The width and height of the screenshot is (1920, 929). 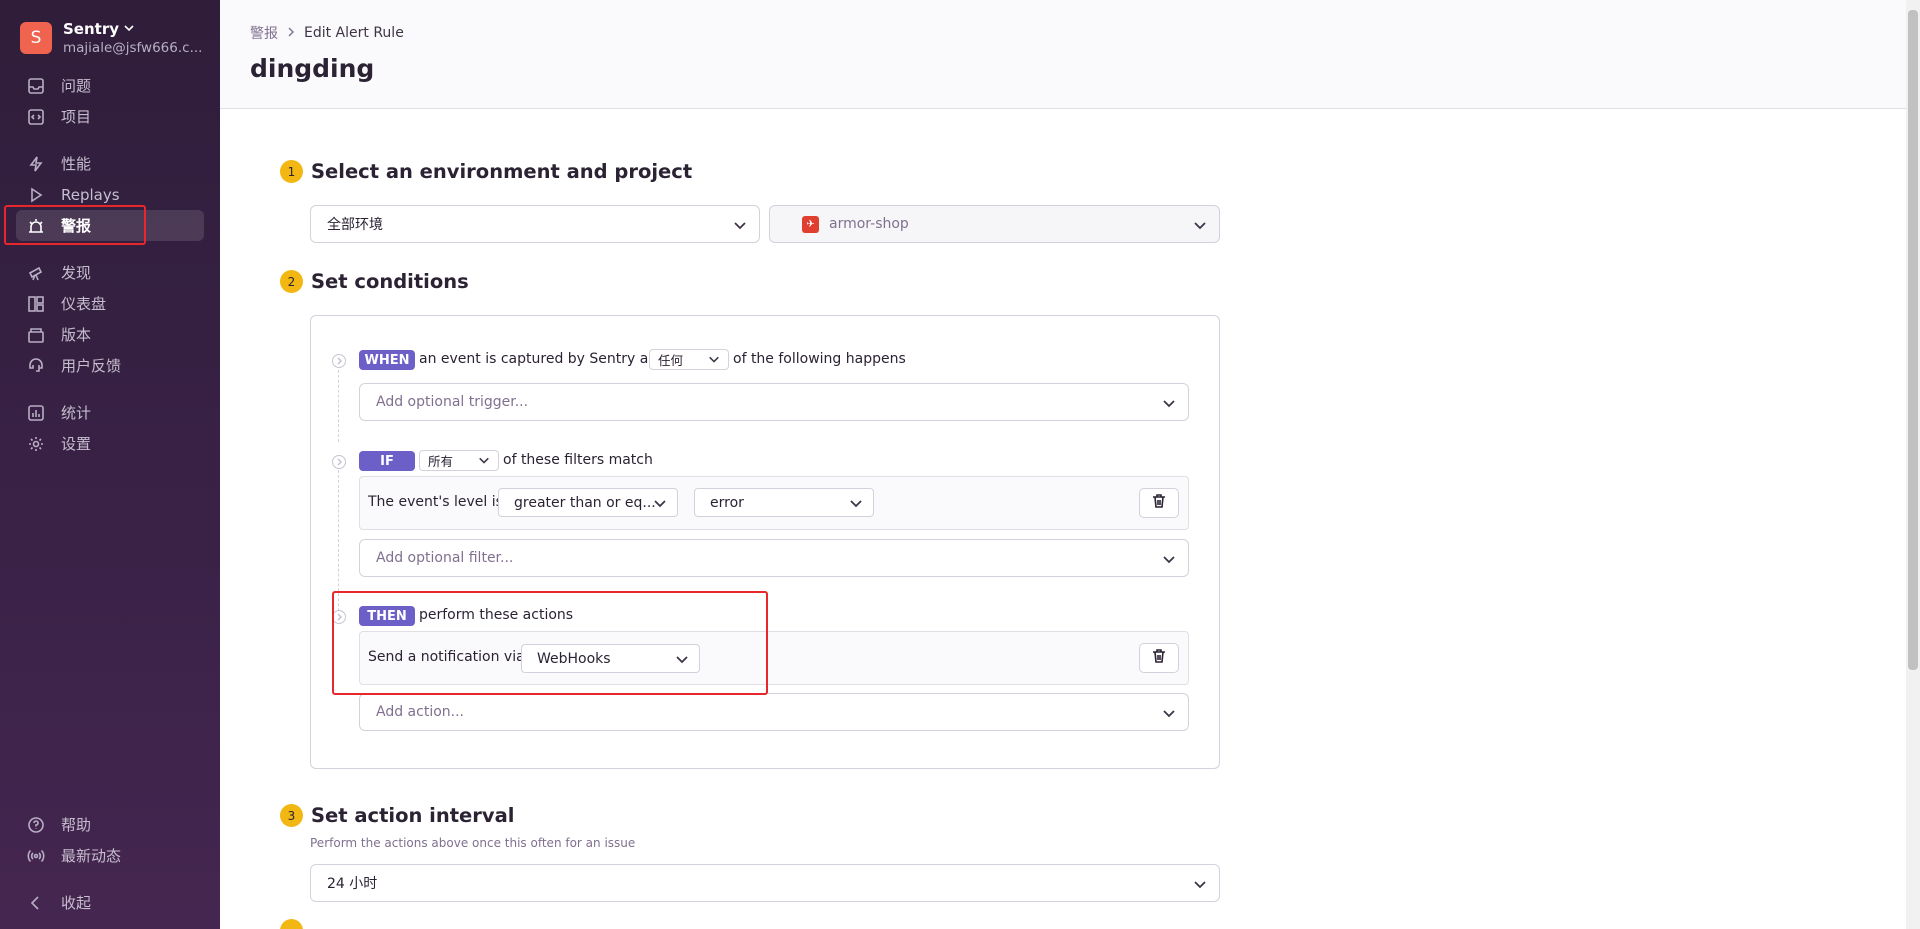 What do you see at coordinates (291, 815) in the screenshot?
I see `step-number: 3` at bounding box center [291, 815].